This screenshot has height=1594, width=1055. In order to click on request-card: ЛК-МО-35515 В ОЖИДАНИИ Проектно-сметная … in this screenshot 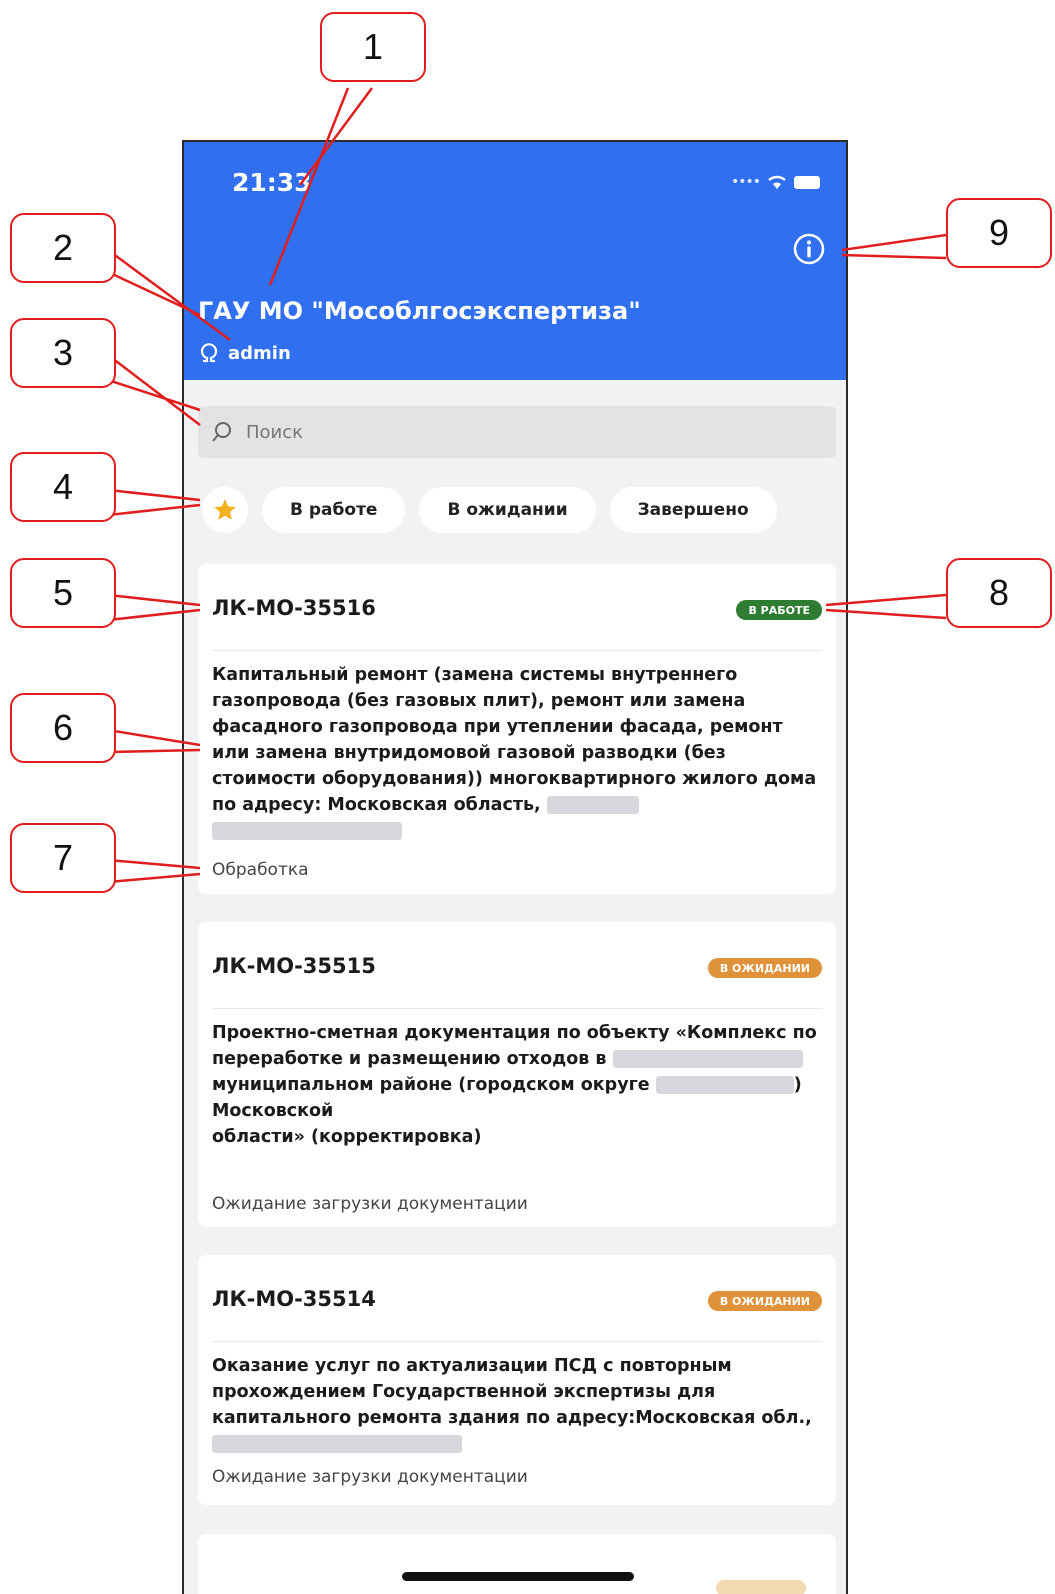, I will do `click(517, 1074)`.